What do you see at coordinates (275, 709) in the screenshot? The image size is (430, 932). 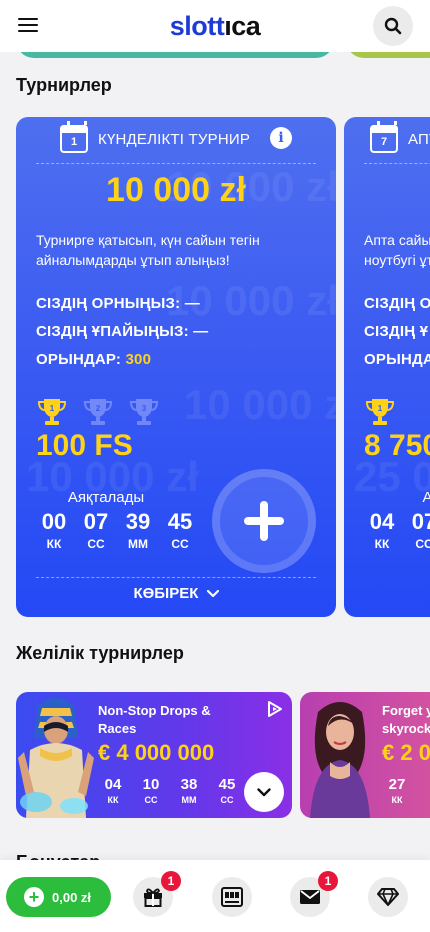 I see `provider-logo-icon` at bounding box center [275, 709].